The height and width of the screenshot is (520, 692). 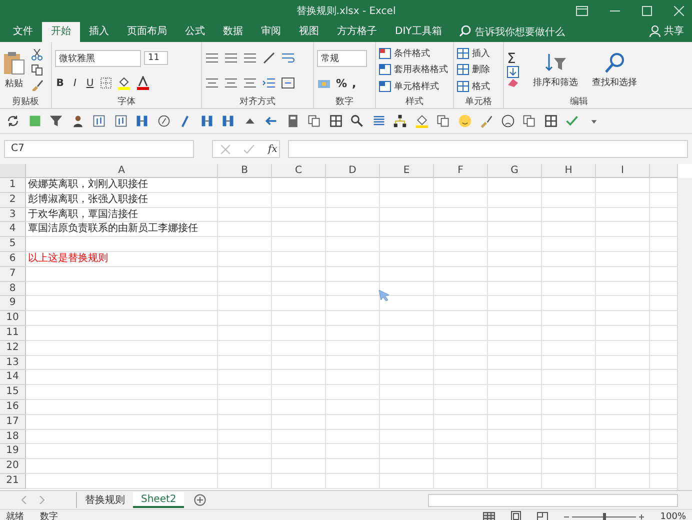 I want to click on row-header: 19, so click(x=13, y=452).